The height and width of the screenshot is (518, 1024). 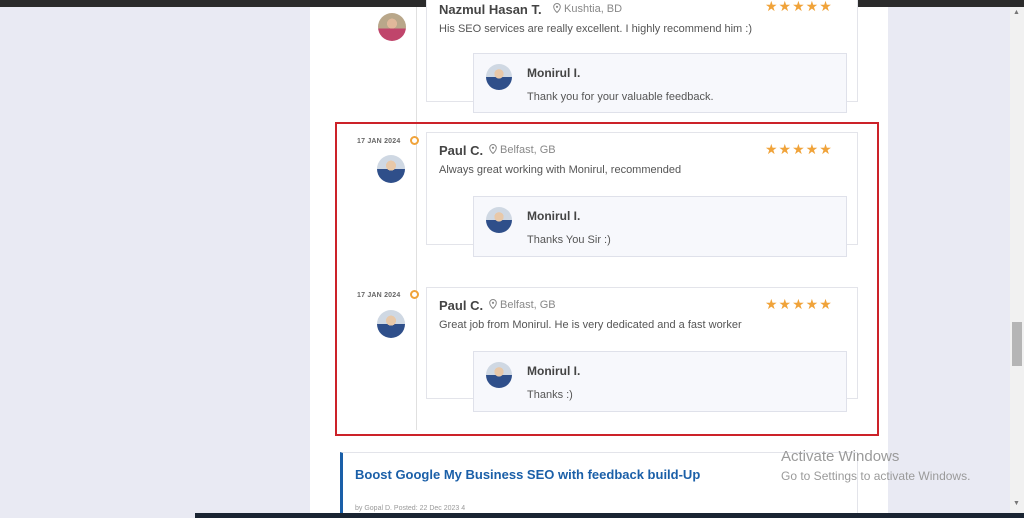 I want to click on scrollbar-track, so click(x=1017, y=262).